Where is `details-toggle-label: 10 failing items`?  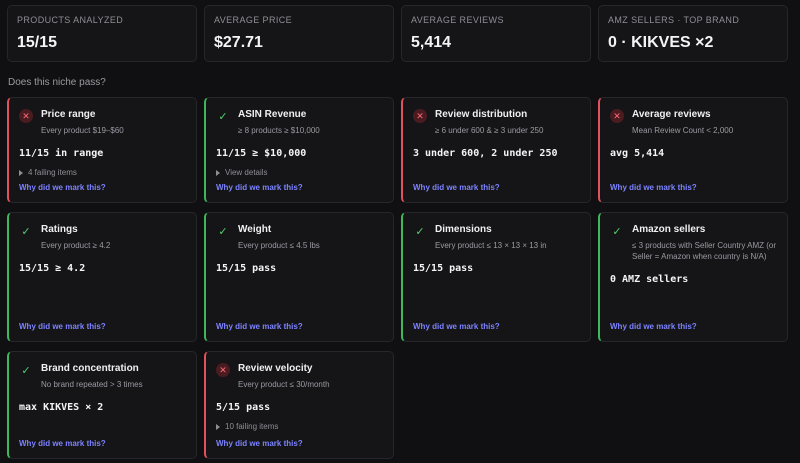 details-toggle-label: 10 failing items is located at coordinates (252, 426).